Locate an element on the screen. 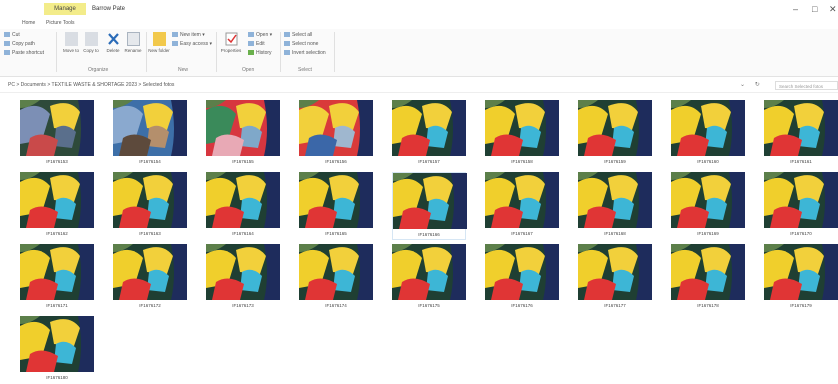 Image resolution: width=838 pixels, height=384 pixels. select-none-button: Select none is located at coordinates (301, 44).